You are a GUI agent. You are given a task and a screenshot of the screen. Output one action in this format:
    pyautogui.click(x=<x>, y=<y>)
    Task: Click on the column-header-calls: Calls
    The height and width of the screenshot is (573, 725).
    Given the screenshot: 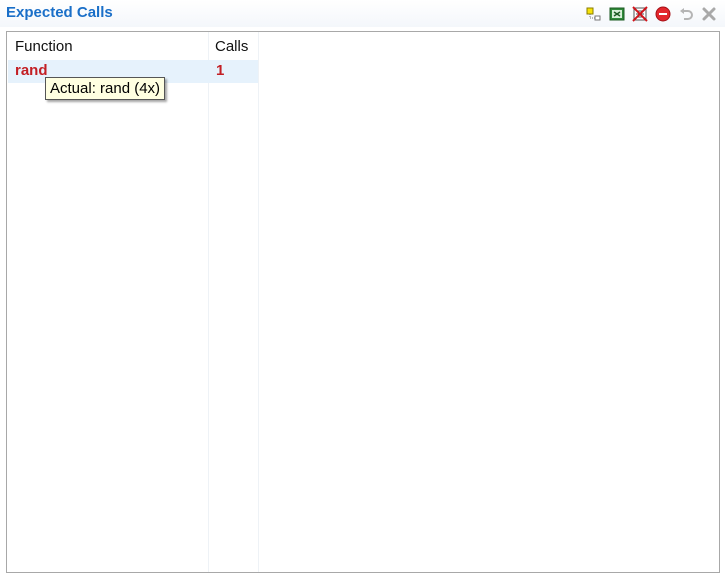 What is the action you would take?
    pyautogui.click(x=231, y=46)
    